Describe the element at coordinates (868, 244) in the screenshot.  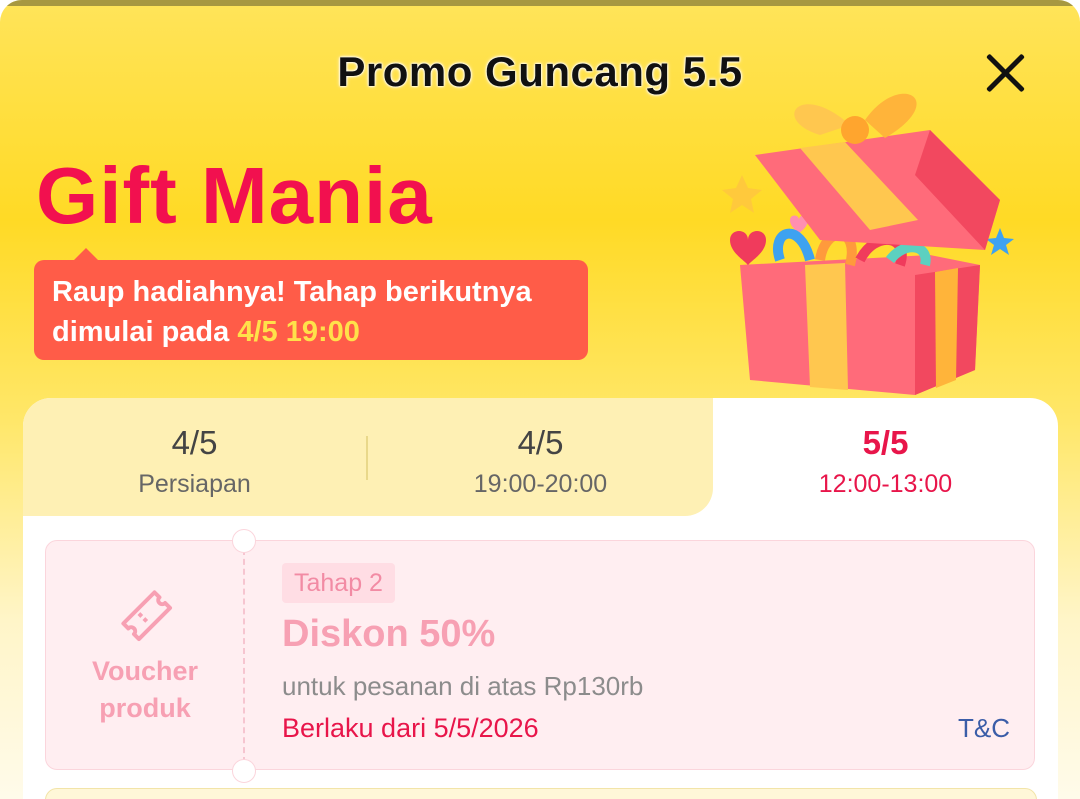
I see `gift-box-icon` at that location.